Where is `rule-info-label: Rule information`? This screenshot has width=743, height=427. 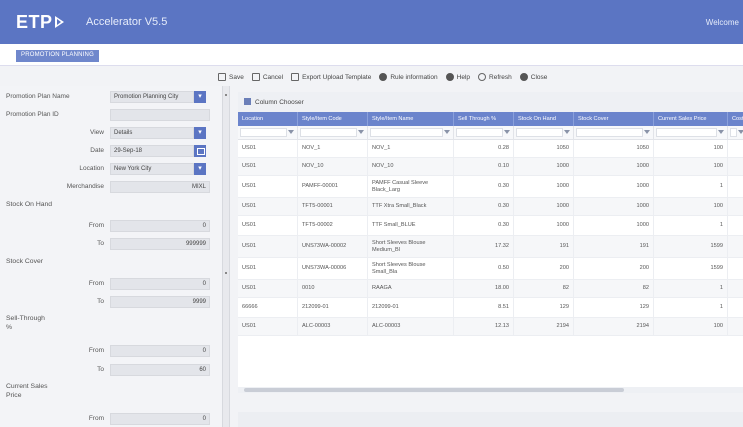 rule-info-label: Rule information is located at coordinates (414, 77).